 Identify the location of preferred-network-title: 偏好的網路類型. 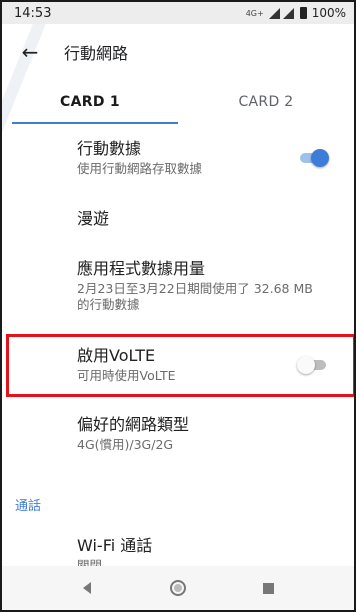
(133, 424).